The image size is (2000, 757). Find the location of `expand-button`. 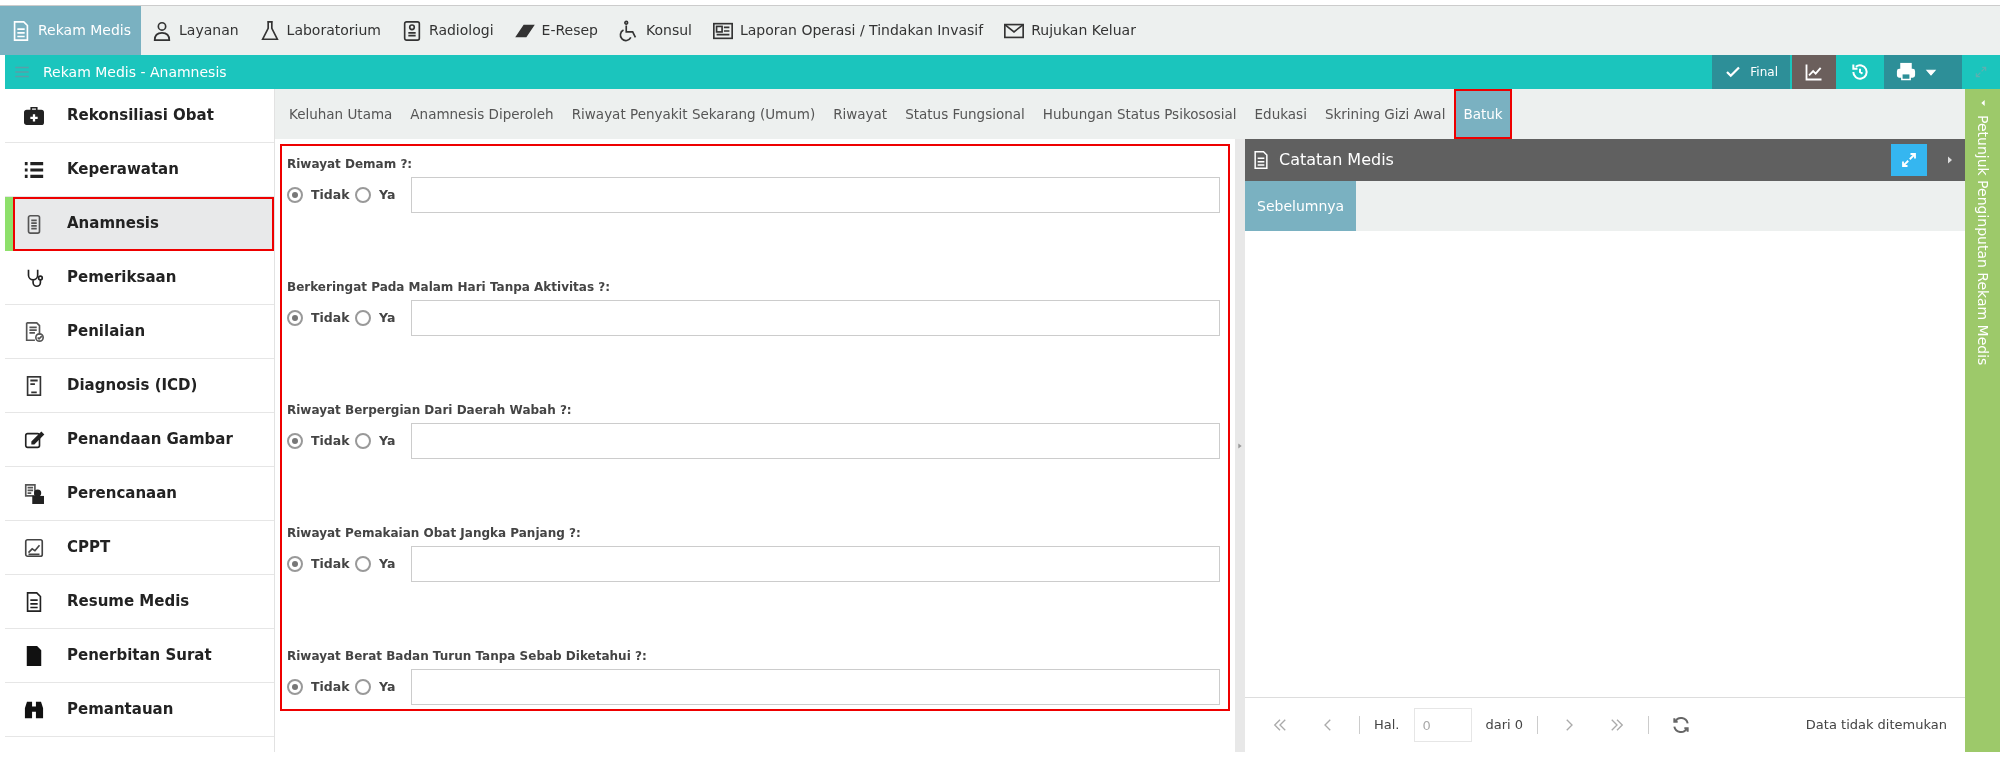

expand-button is located at coordinates (1909, 160).